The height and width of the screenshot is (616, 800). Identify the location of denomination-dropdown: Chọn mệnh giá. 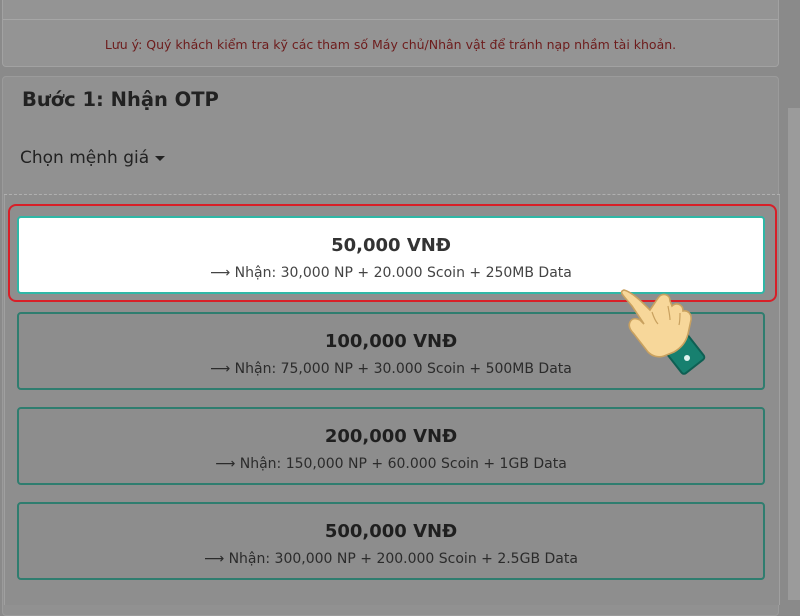
(93, 158).